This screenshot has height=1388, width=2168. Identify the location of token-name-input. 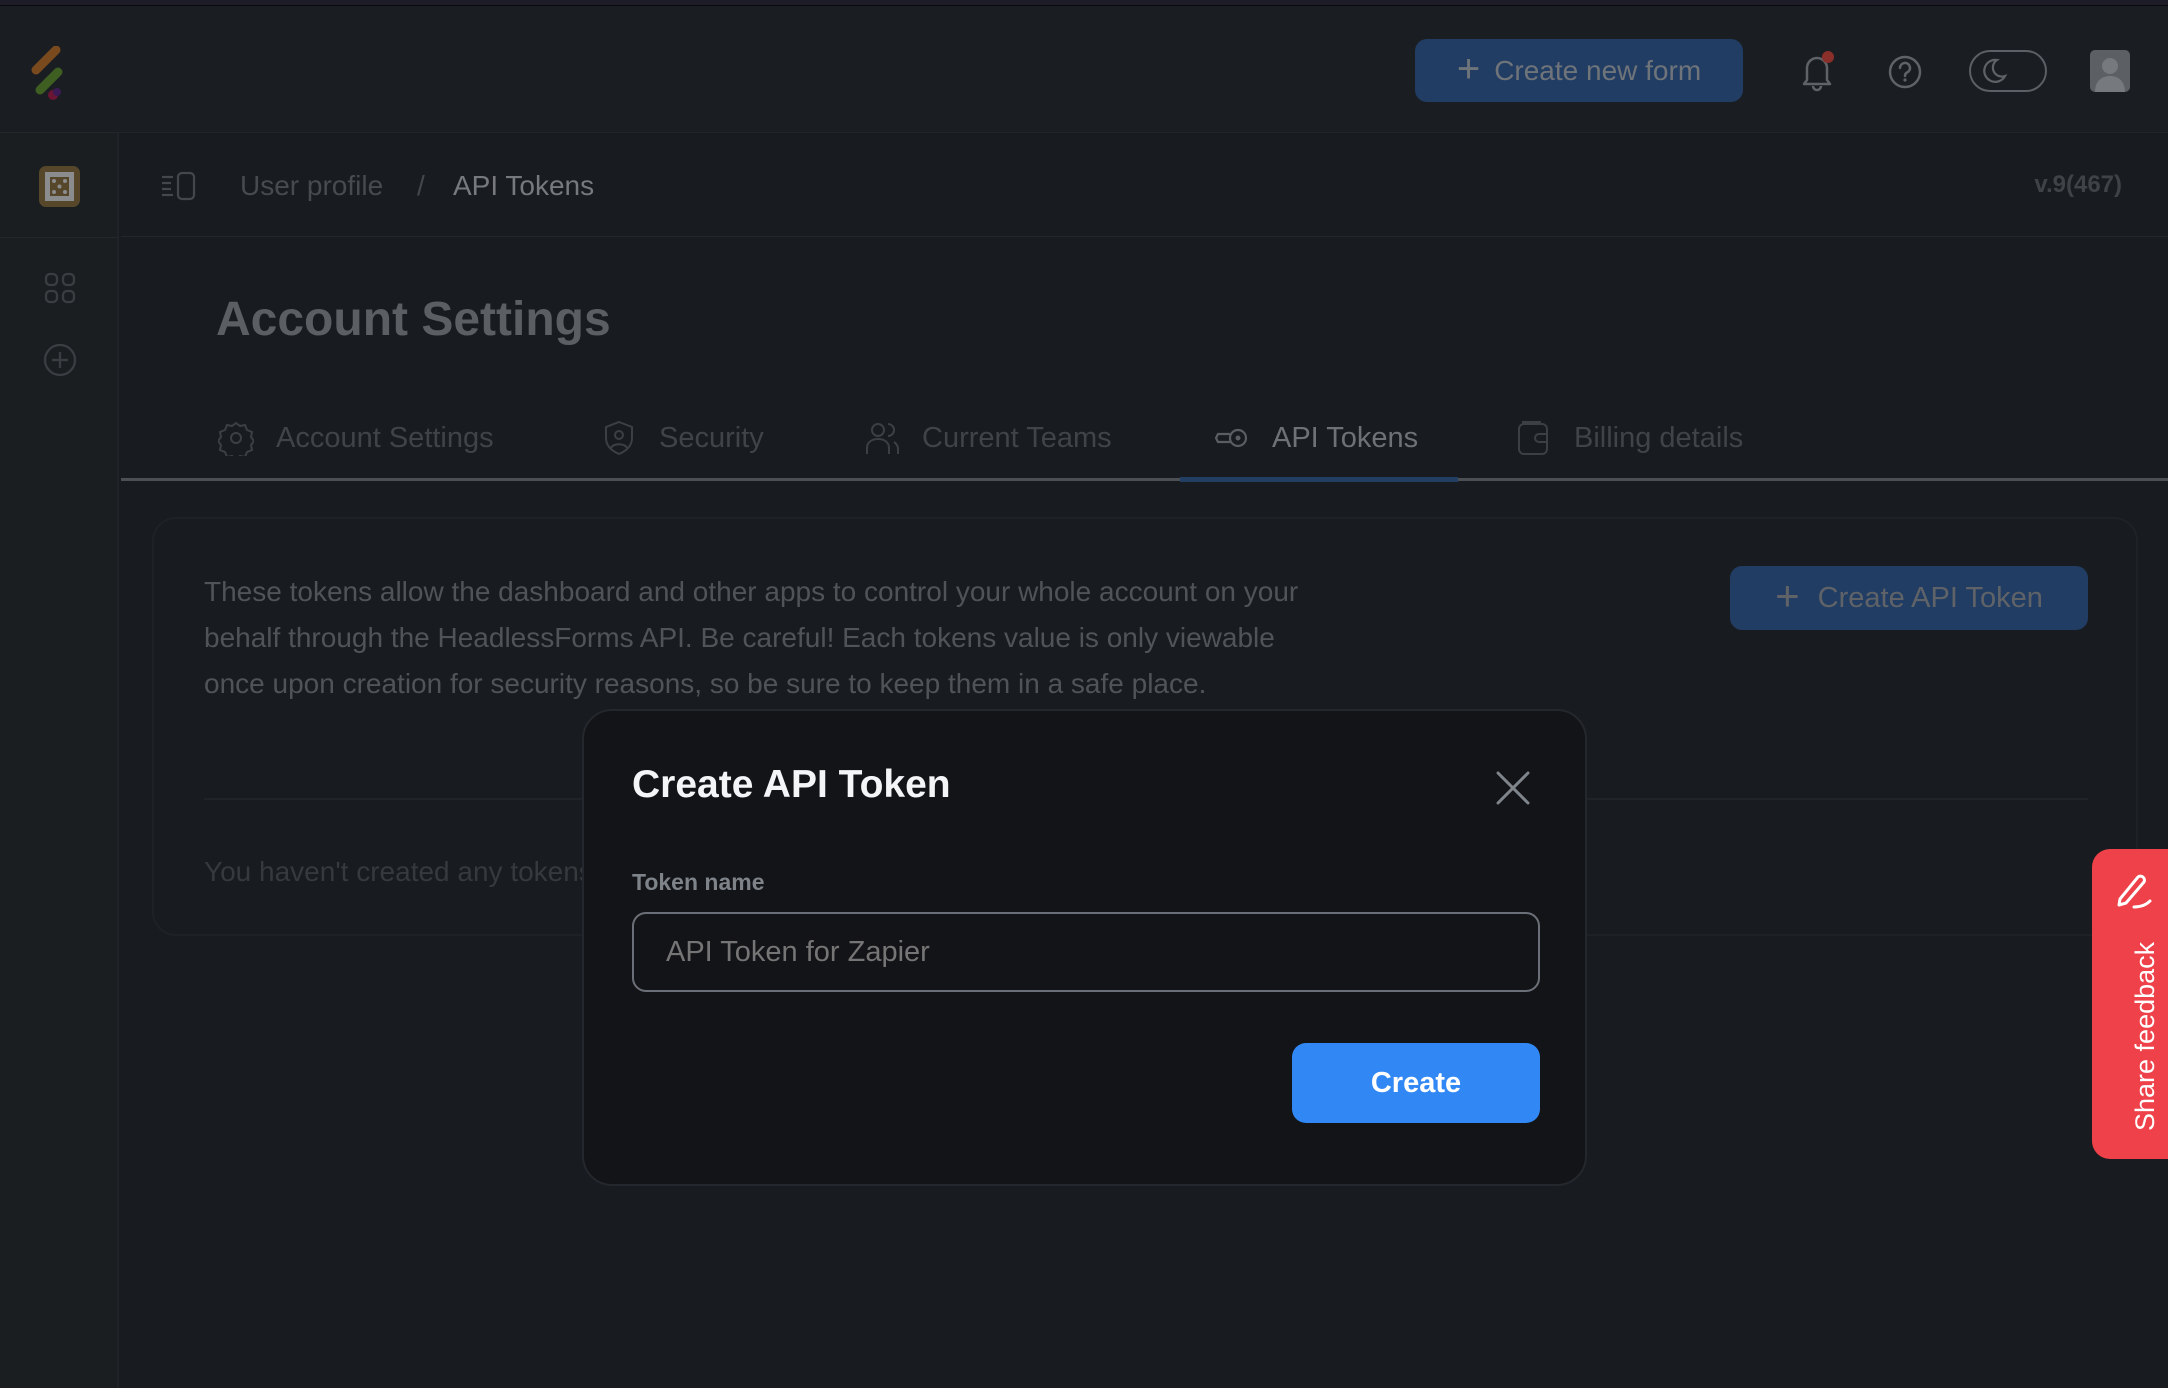
(1086, 952).